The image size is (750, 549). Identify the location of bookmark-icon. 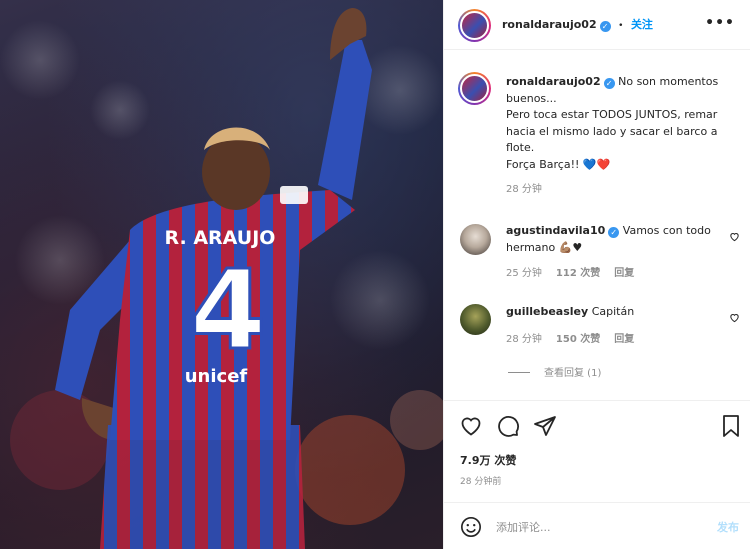
(731, 426).